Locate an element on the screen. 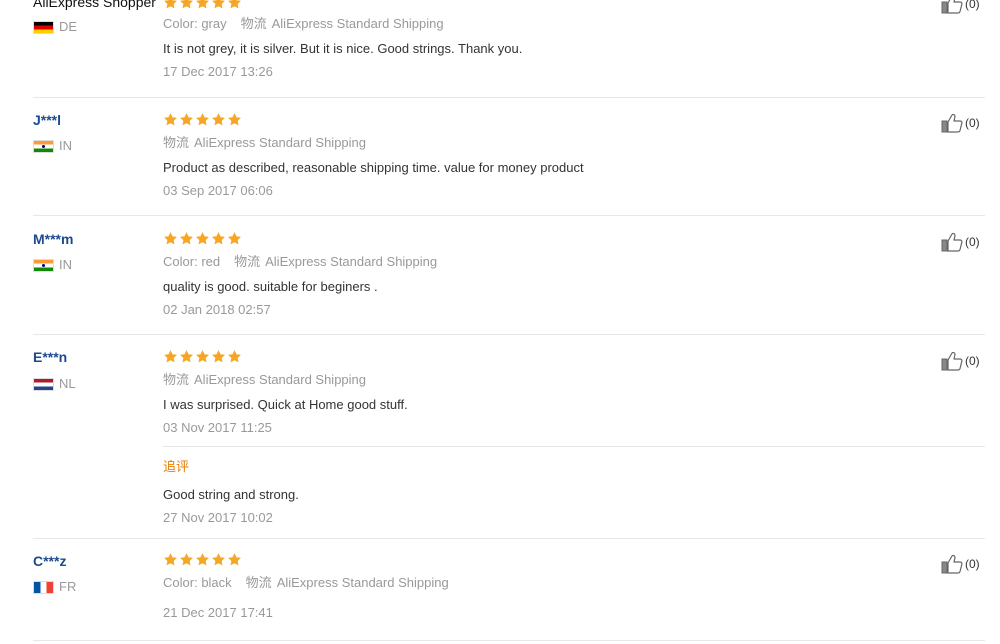 The width and height of the screenshot is (1000, 644). country-code: DE is located at coordinates (68, 26).